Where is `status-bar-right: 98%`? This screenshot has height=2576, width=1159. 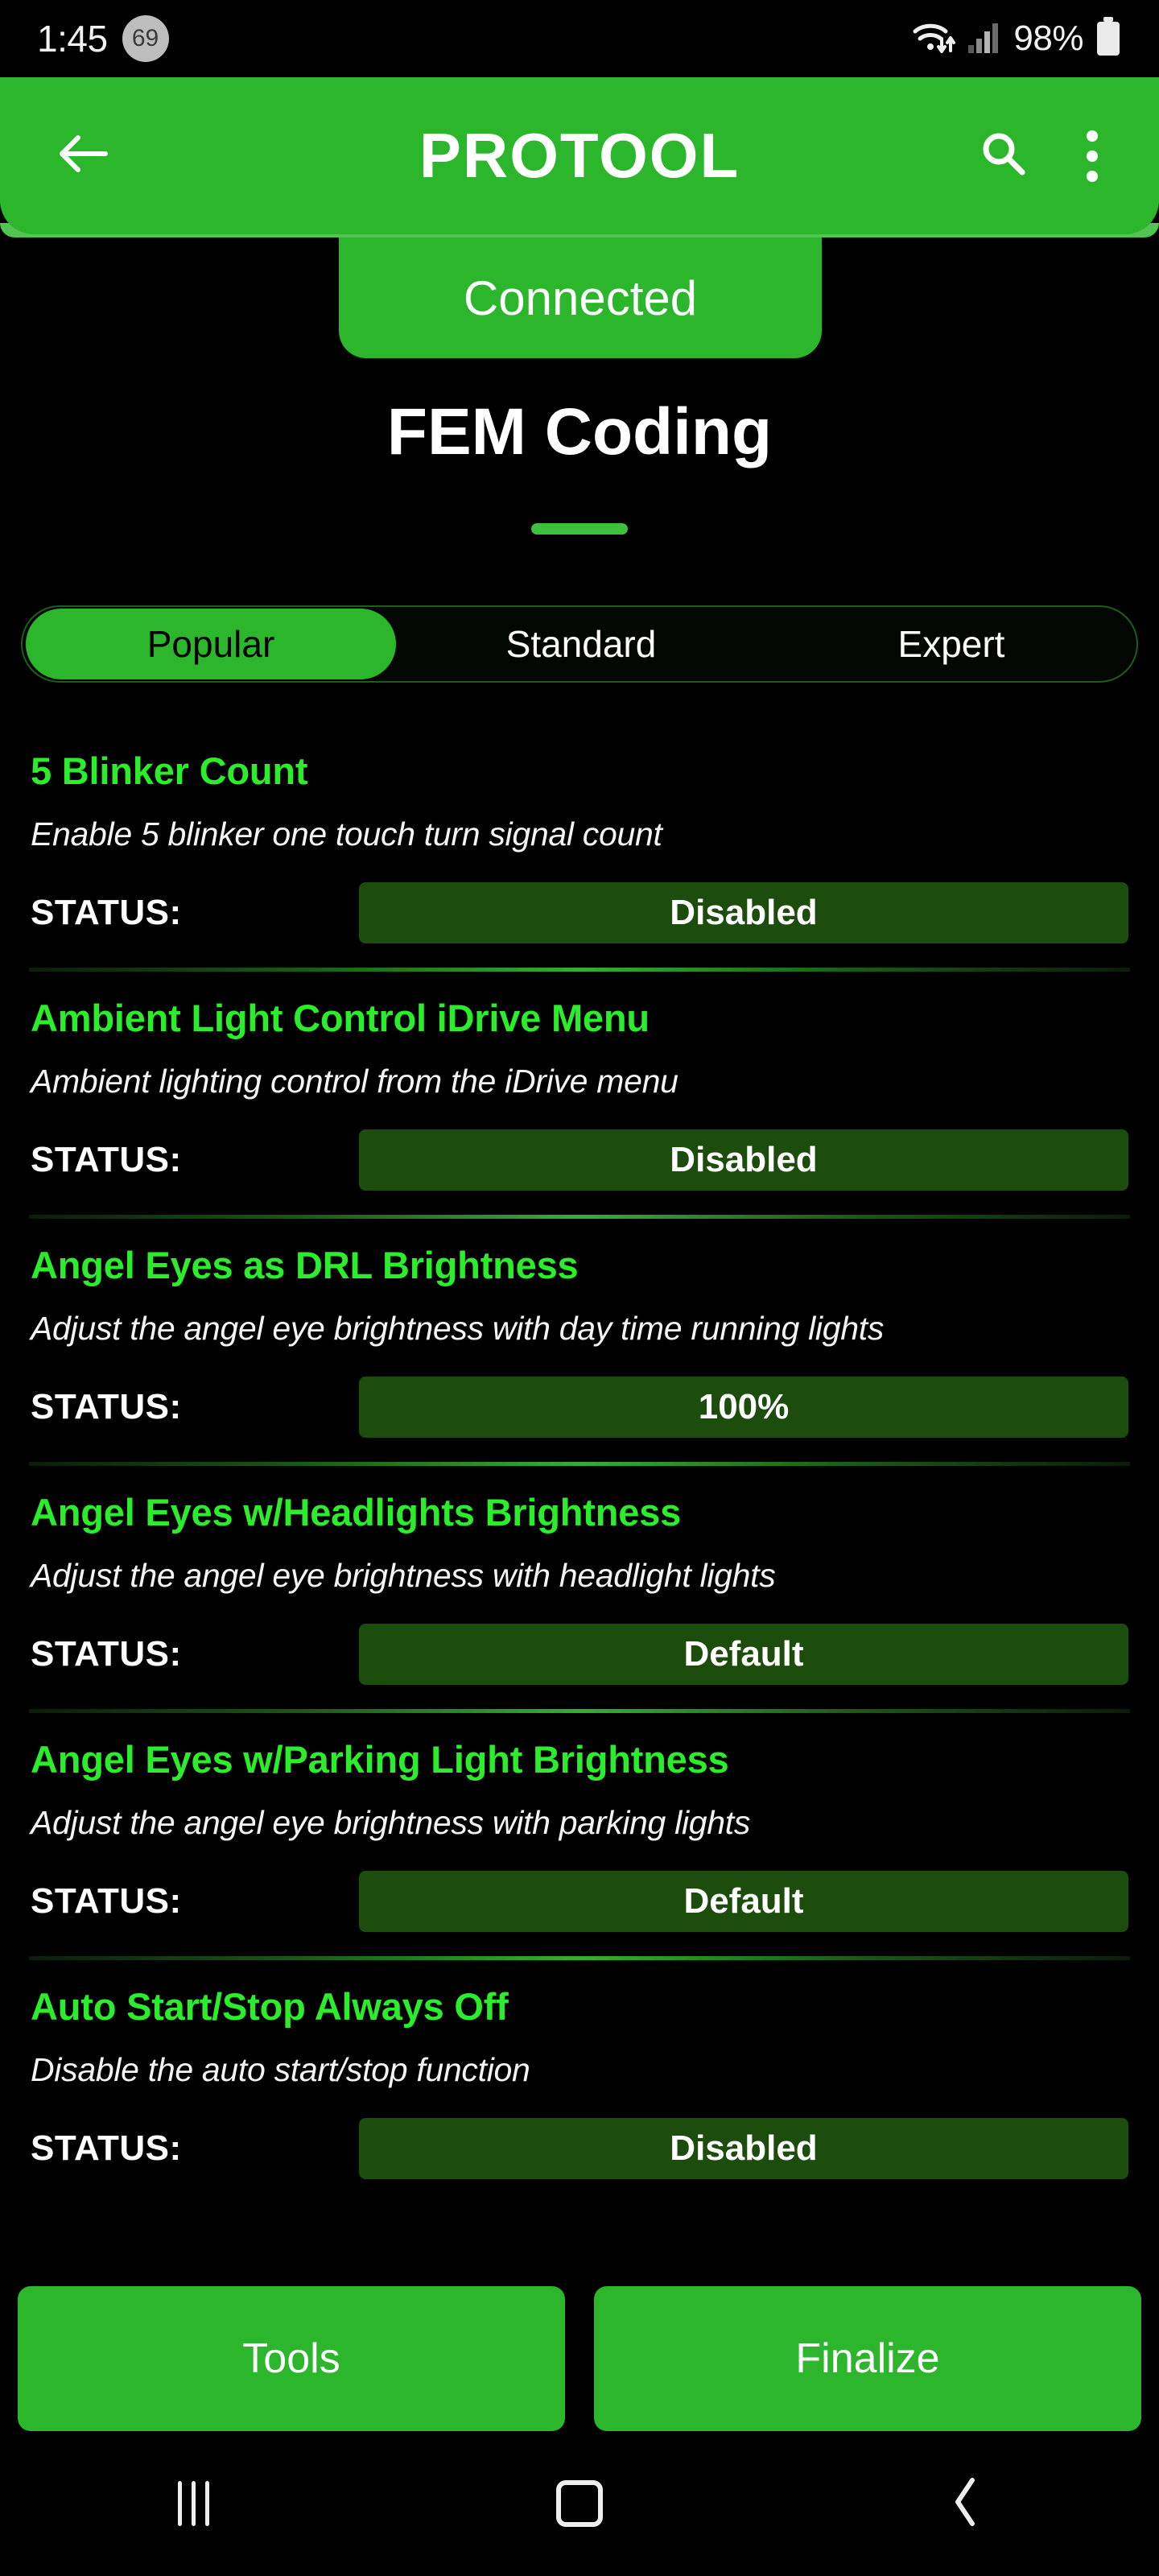
status-bar-right: 98% is located at coordinates (1016, 38).